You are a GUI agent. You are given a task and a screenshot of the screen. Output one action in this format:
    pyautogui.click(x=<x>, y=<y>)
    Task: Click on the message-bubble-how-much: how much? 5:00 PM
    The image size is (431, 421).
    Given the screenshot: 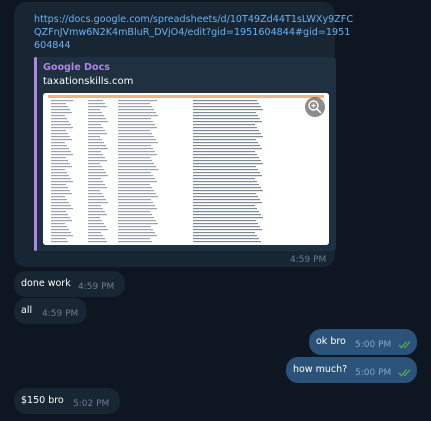 What is the action you would take?
    pyautogui.click(x=351, y=370)
    